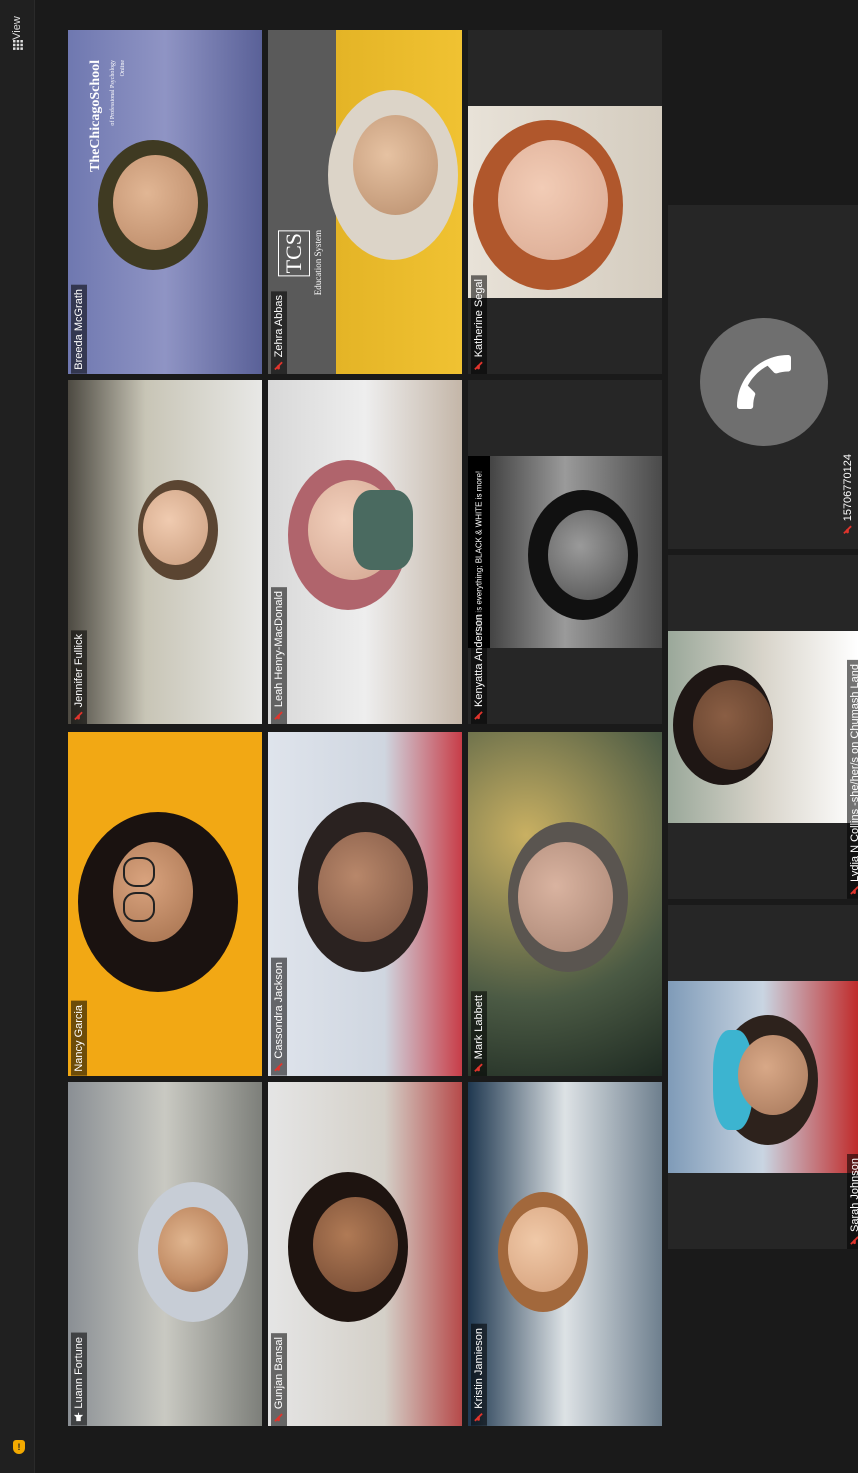  I want to click on participant-name: Leah Henry-MacDonald, so click(279, 648).